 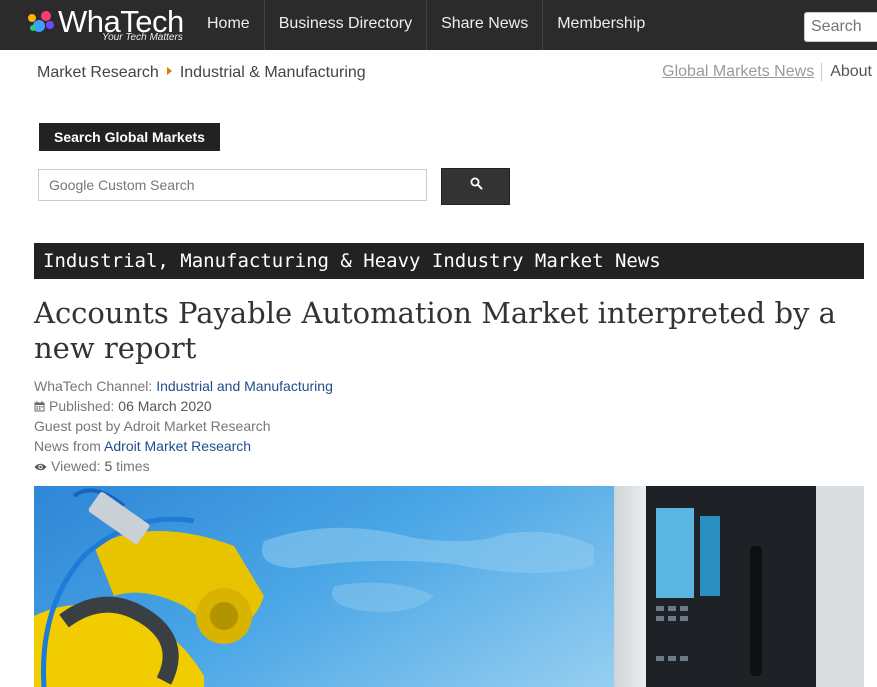 I want to click on site-logo: WhaTech Your Tech Matters, so click(x=109, y=24).